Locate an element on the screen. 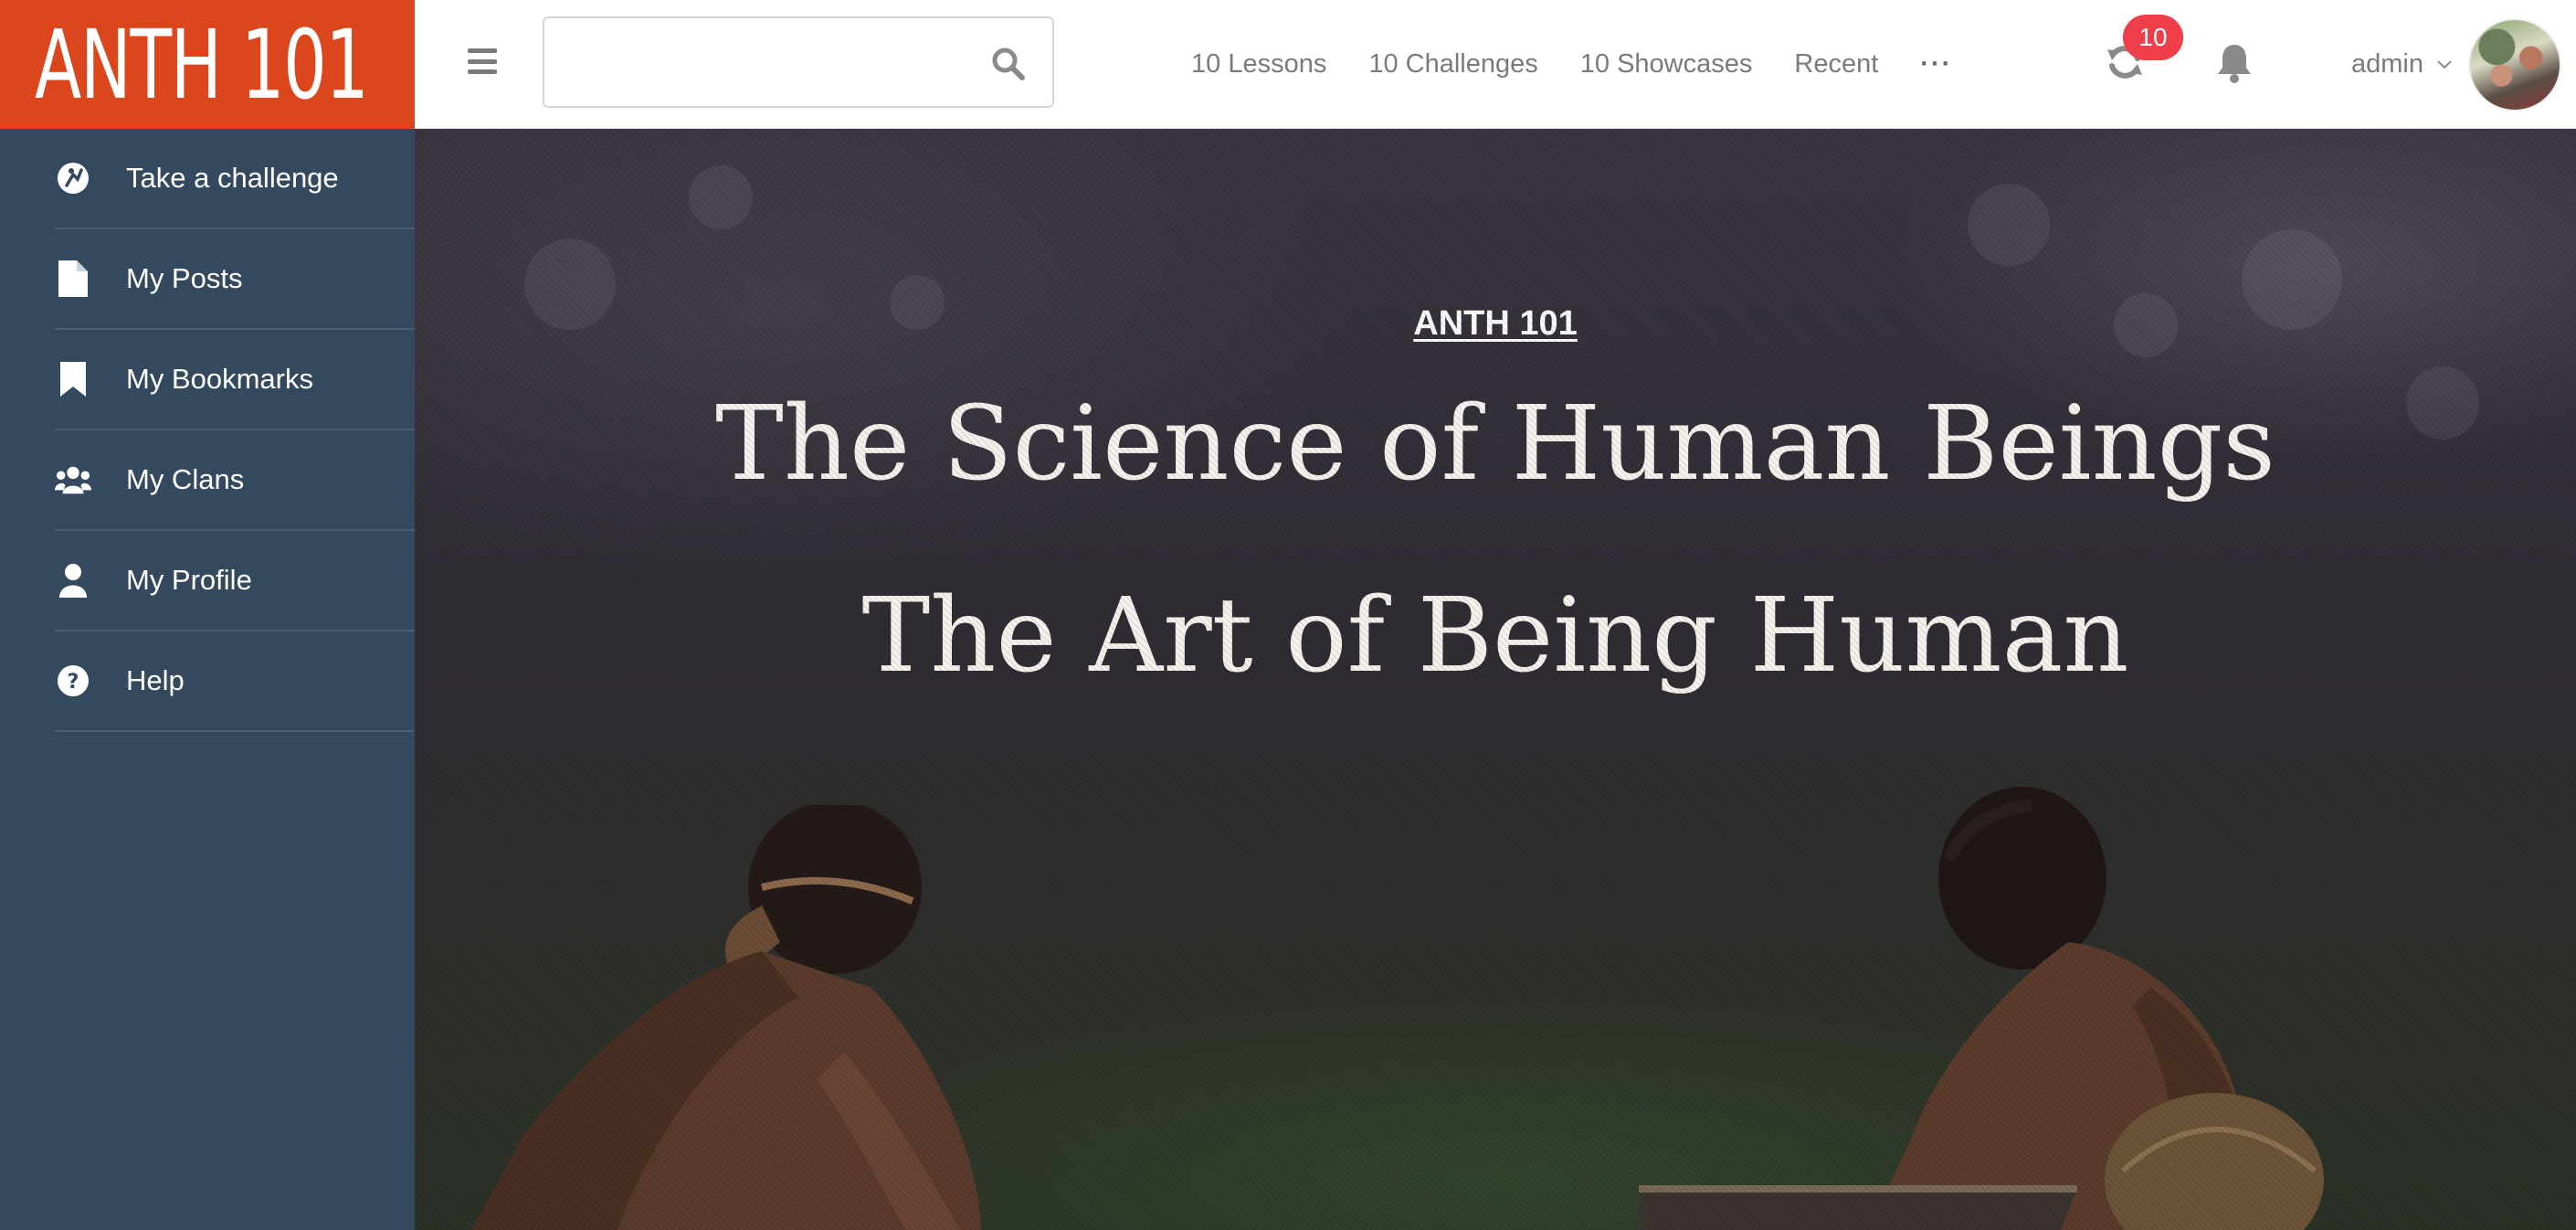 Image resolution: width=2576 pixels, height=1230 pixels. sidebar-item-label: Take a challenge is located at coordinates (233, 178).